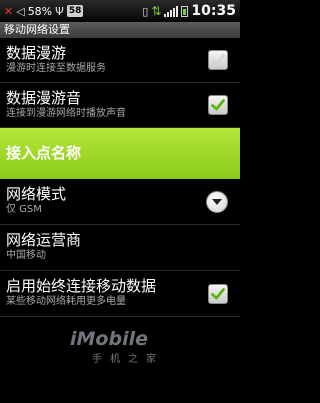  Describe the element at coordinates (120, 105) in the screenshot. I see `roaming-sound-item: 数据漫游音 连接到漫游网络时播放声音` at that location.